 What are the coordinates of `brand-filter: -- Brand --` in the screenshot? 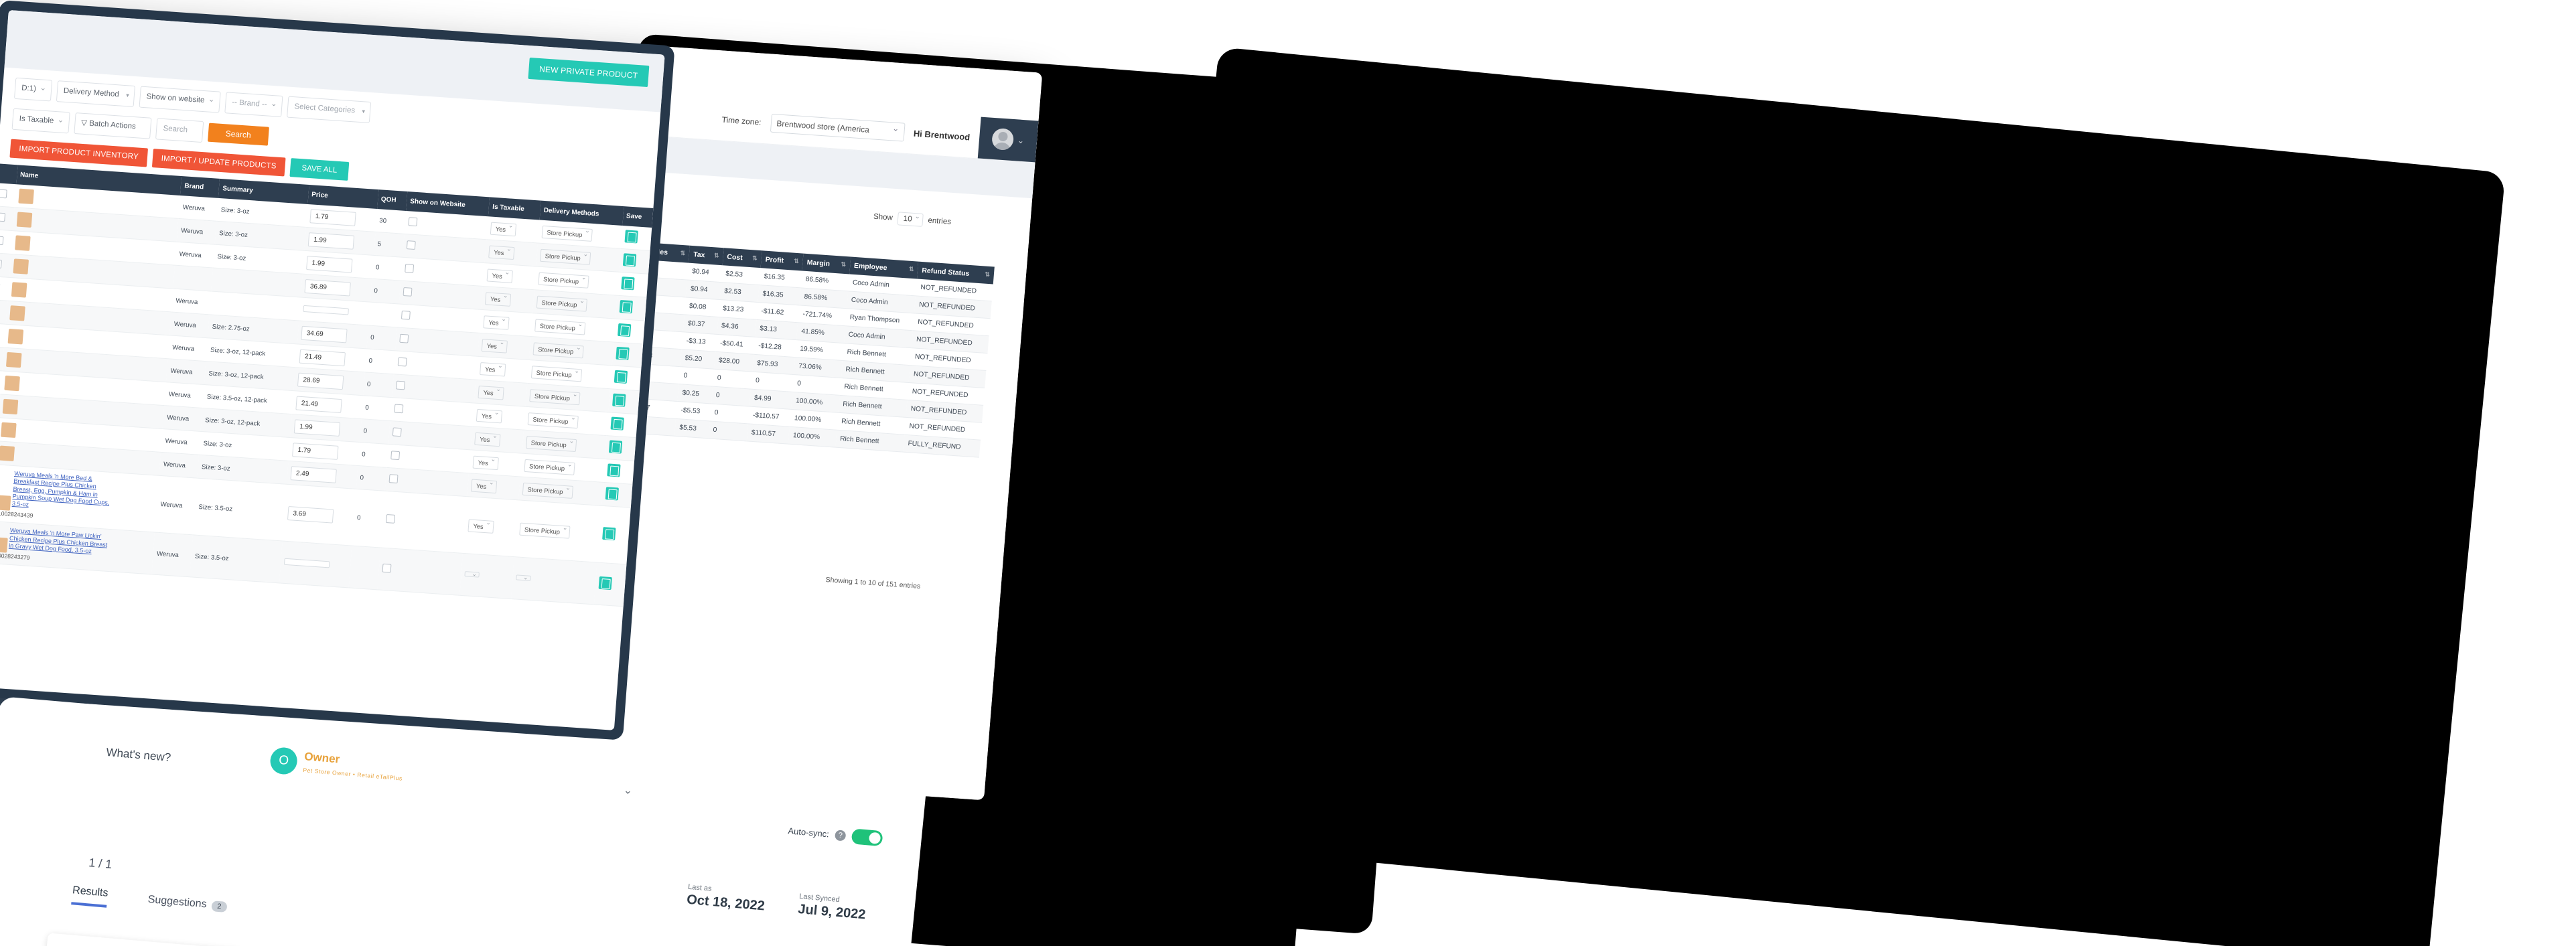 It's located at (253, 104).